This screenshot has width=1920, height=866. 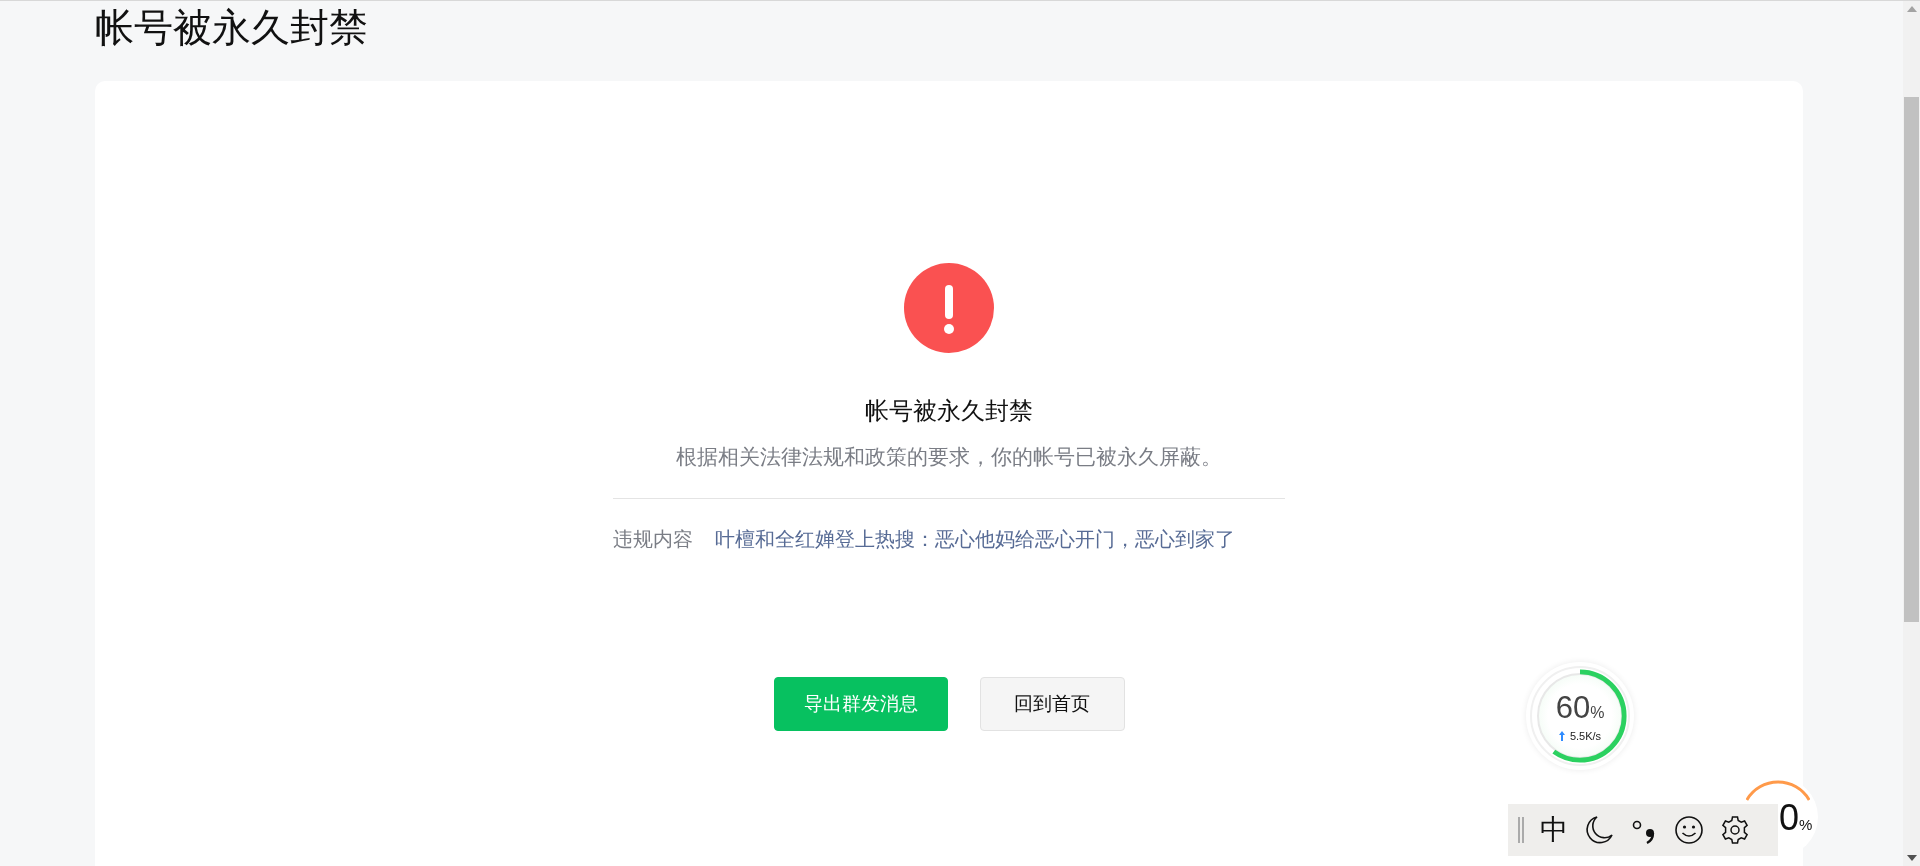 What do you see at coordinates (1554, 830) in the screenshot?
I see `input-mode-toggle: 中` at bounding box center [1554, 830].